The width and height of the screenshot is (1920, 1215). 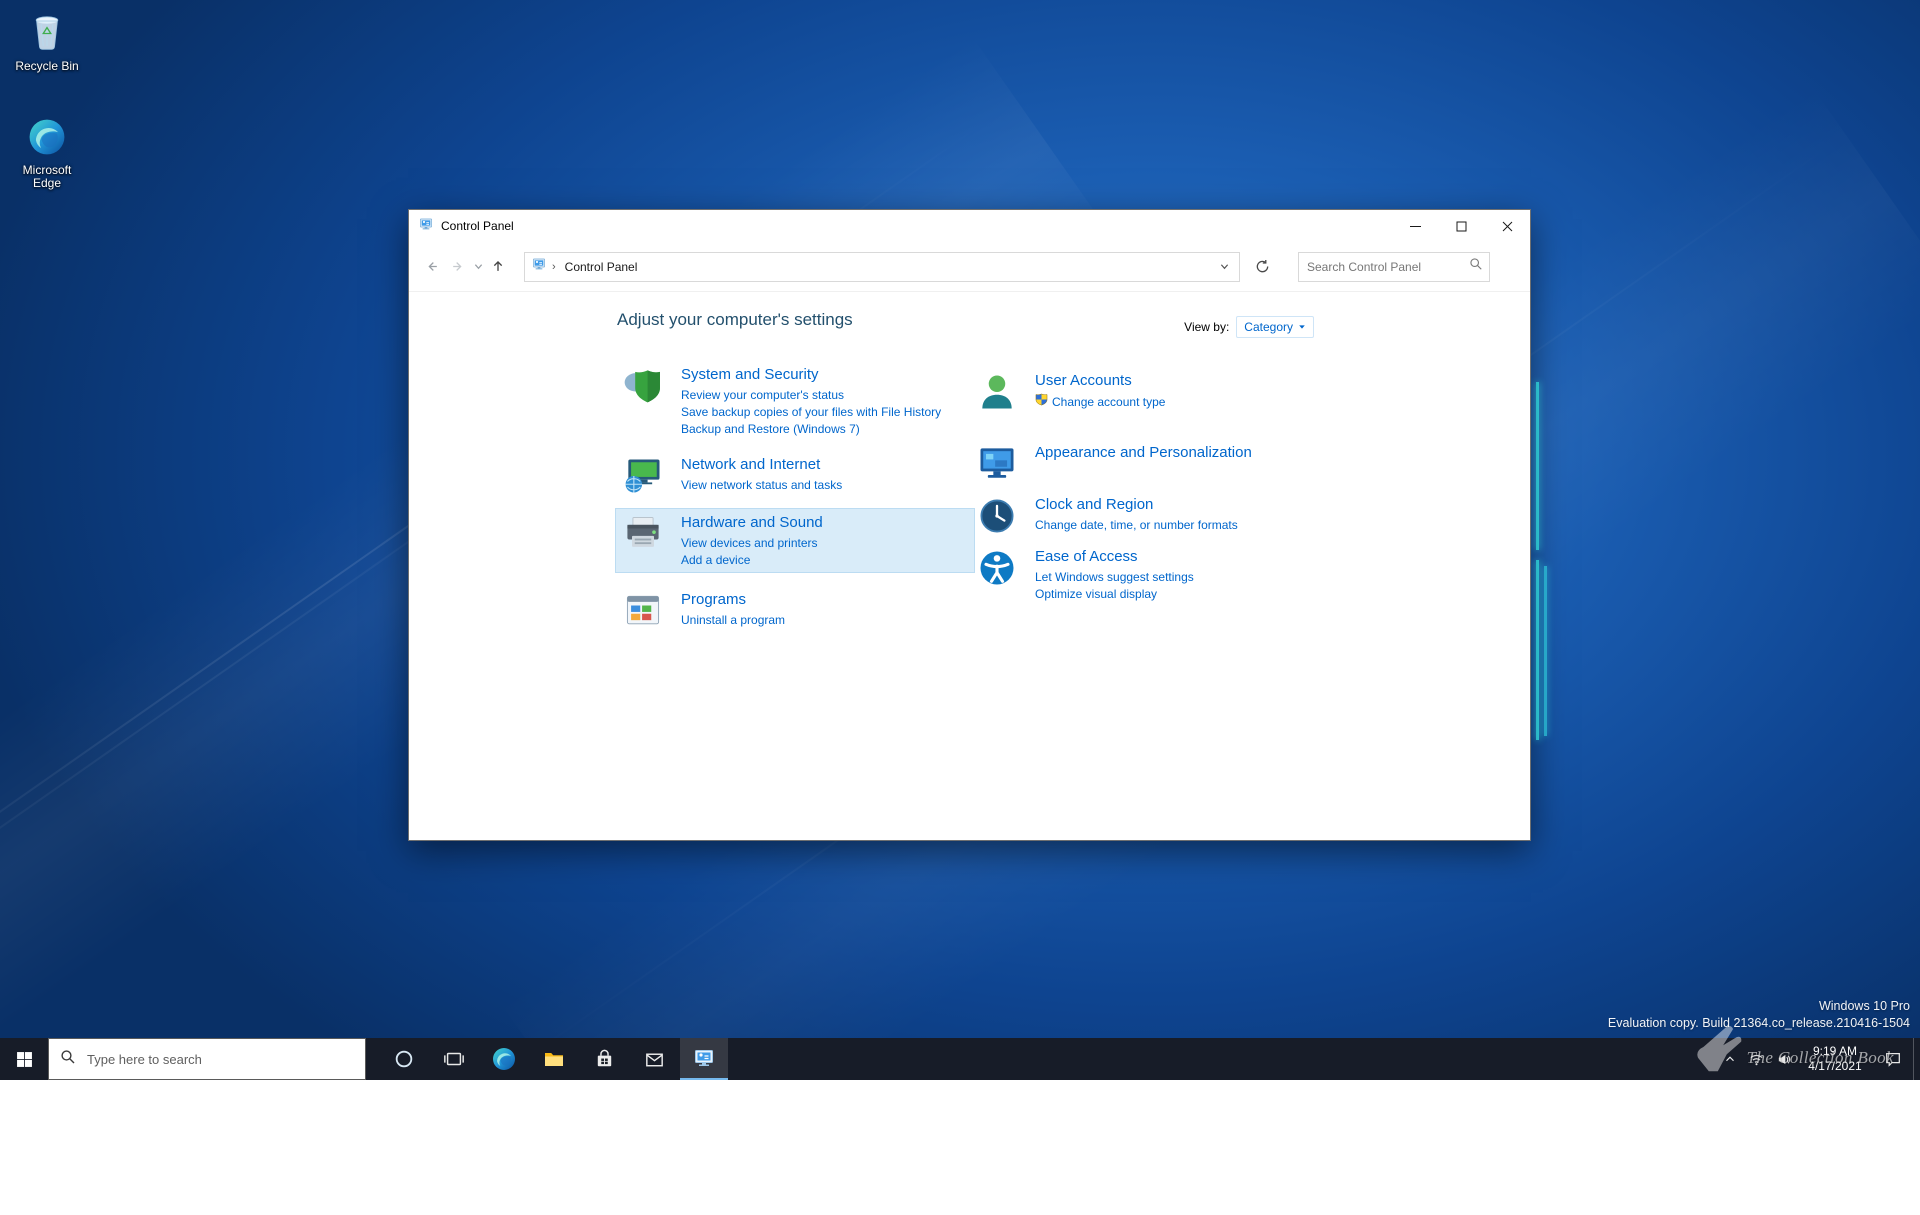 I want to click on task-link: Uninstall a program, so click(x=733, y=620).